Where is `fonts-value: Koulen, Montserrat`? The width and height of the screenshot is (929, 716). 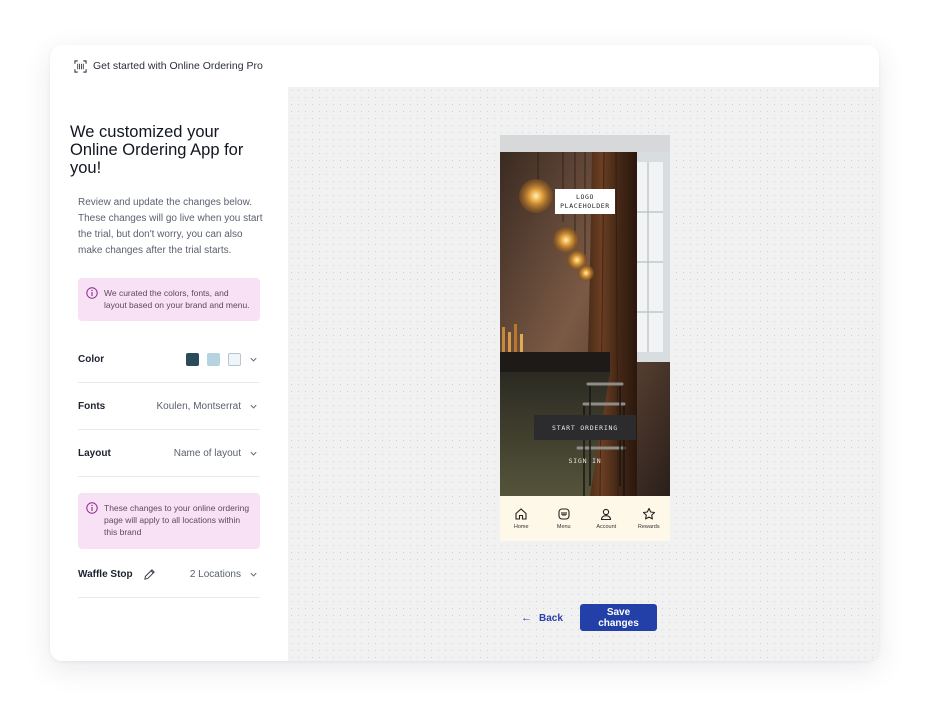 fonts-value: Koulen, Montserrat is located at coordinates (199, 406).